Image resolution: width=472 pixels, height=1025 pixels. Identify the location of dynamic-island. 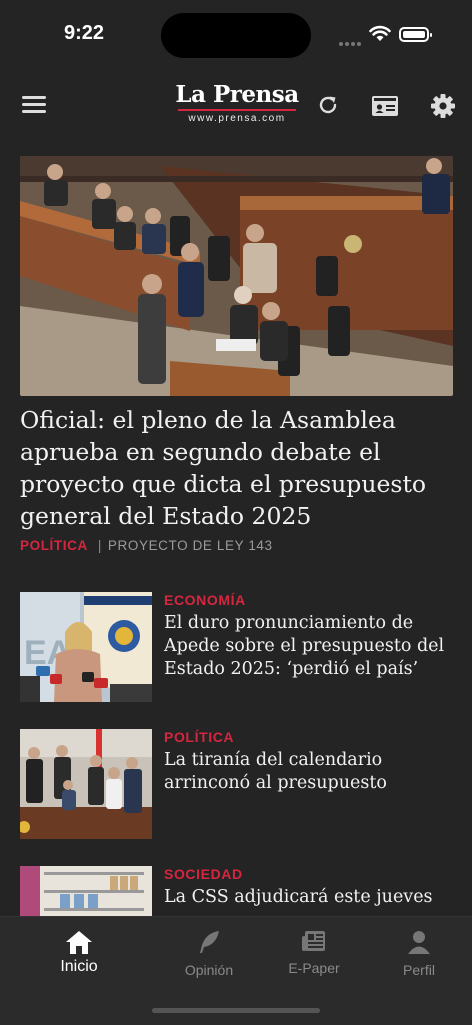
(236, 35).